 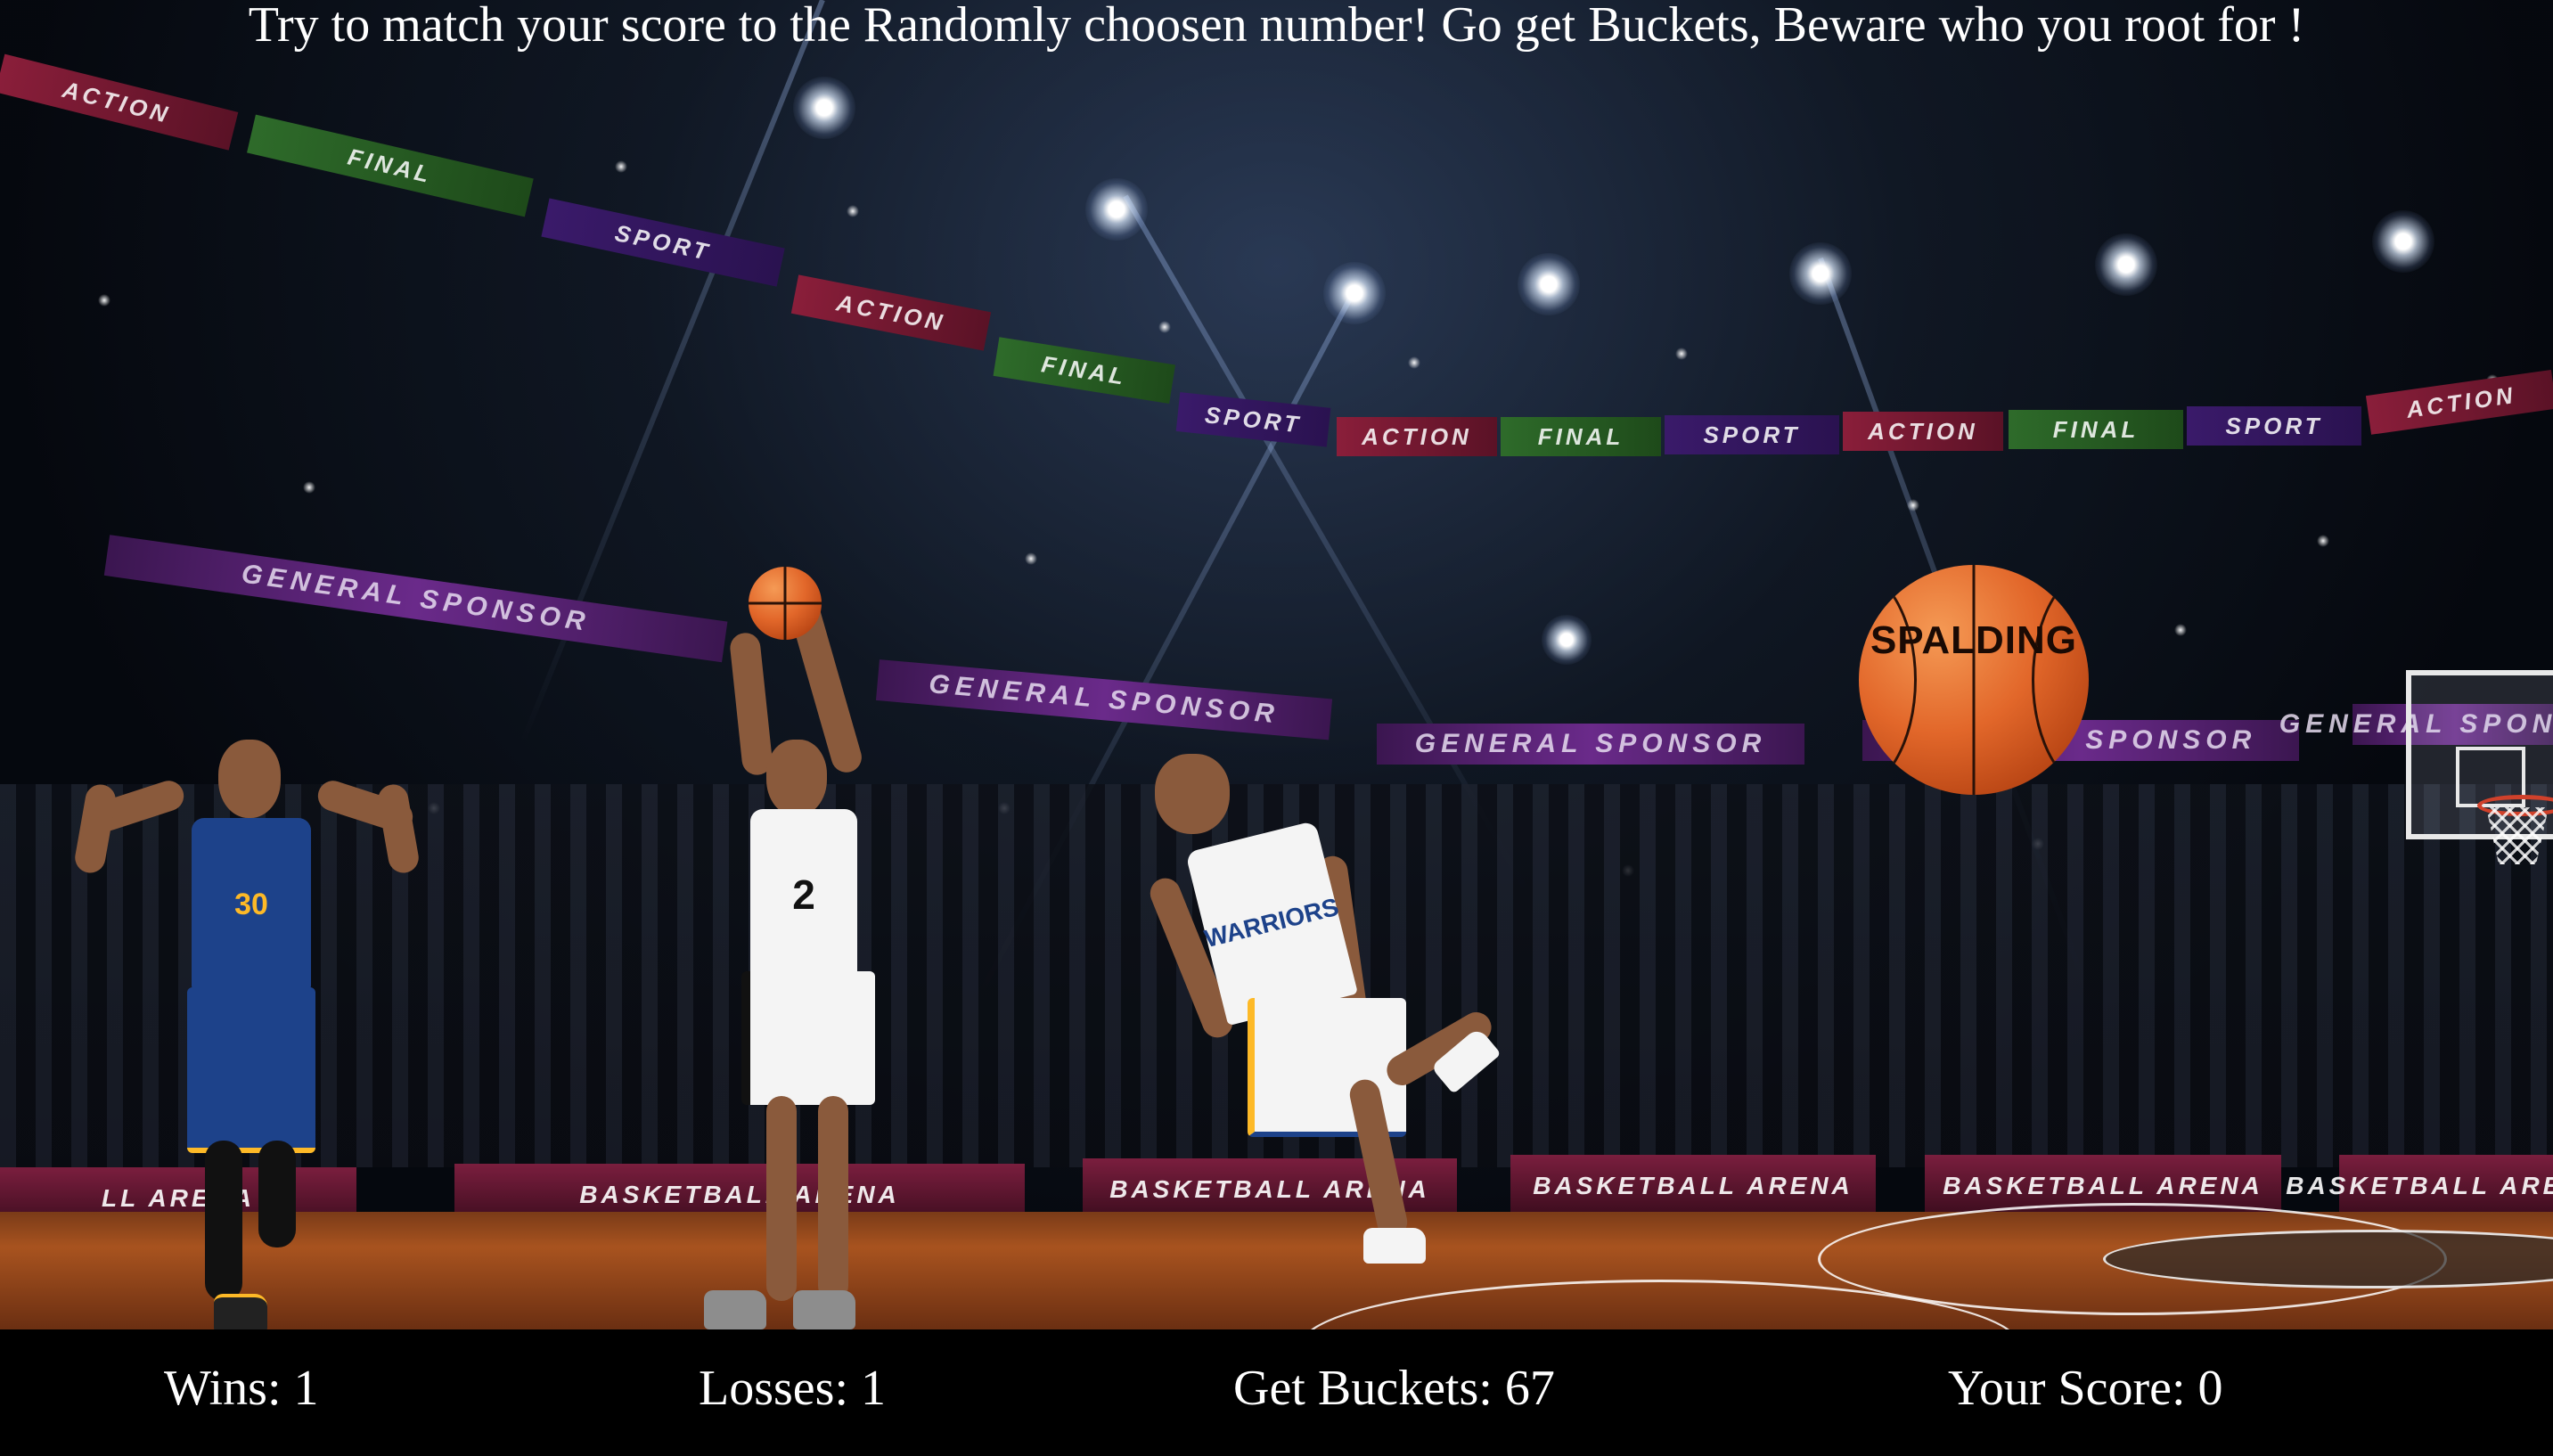 What do you see at coordinates (2210, 1388) in the screenshot?
I see `score-value: 0` at bounding box center [2210, 1388].